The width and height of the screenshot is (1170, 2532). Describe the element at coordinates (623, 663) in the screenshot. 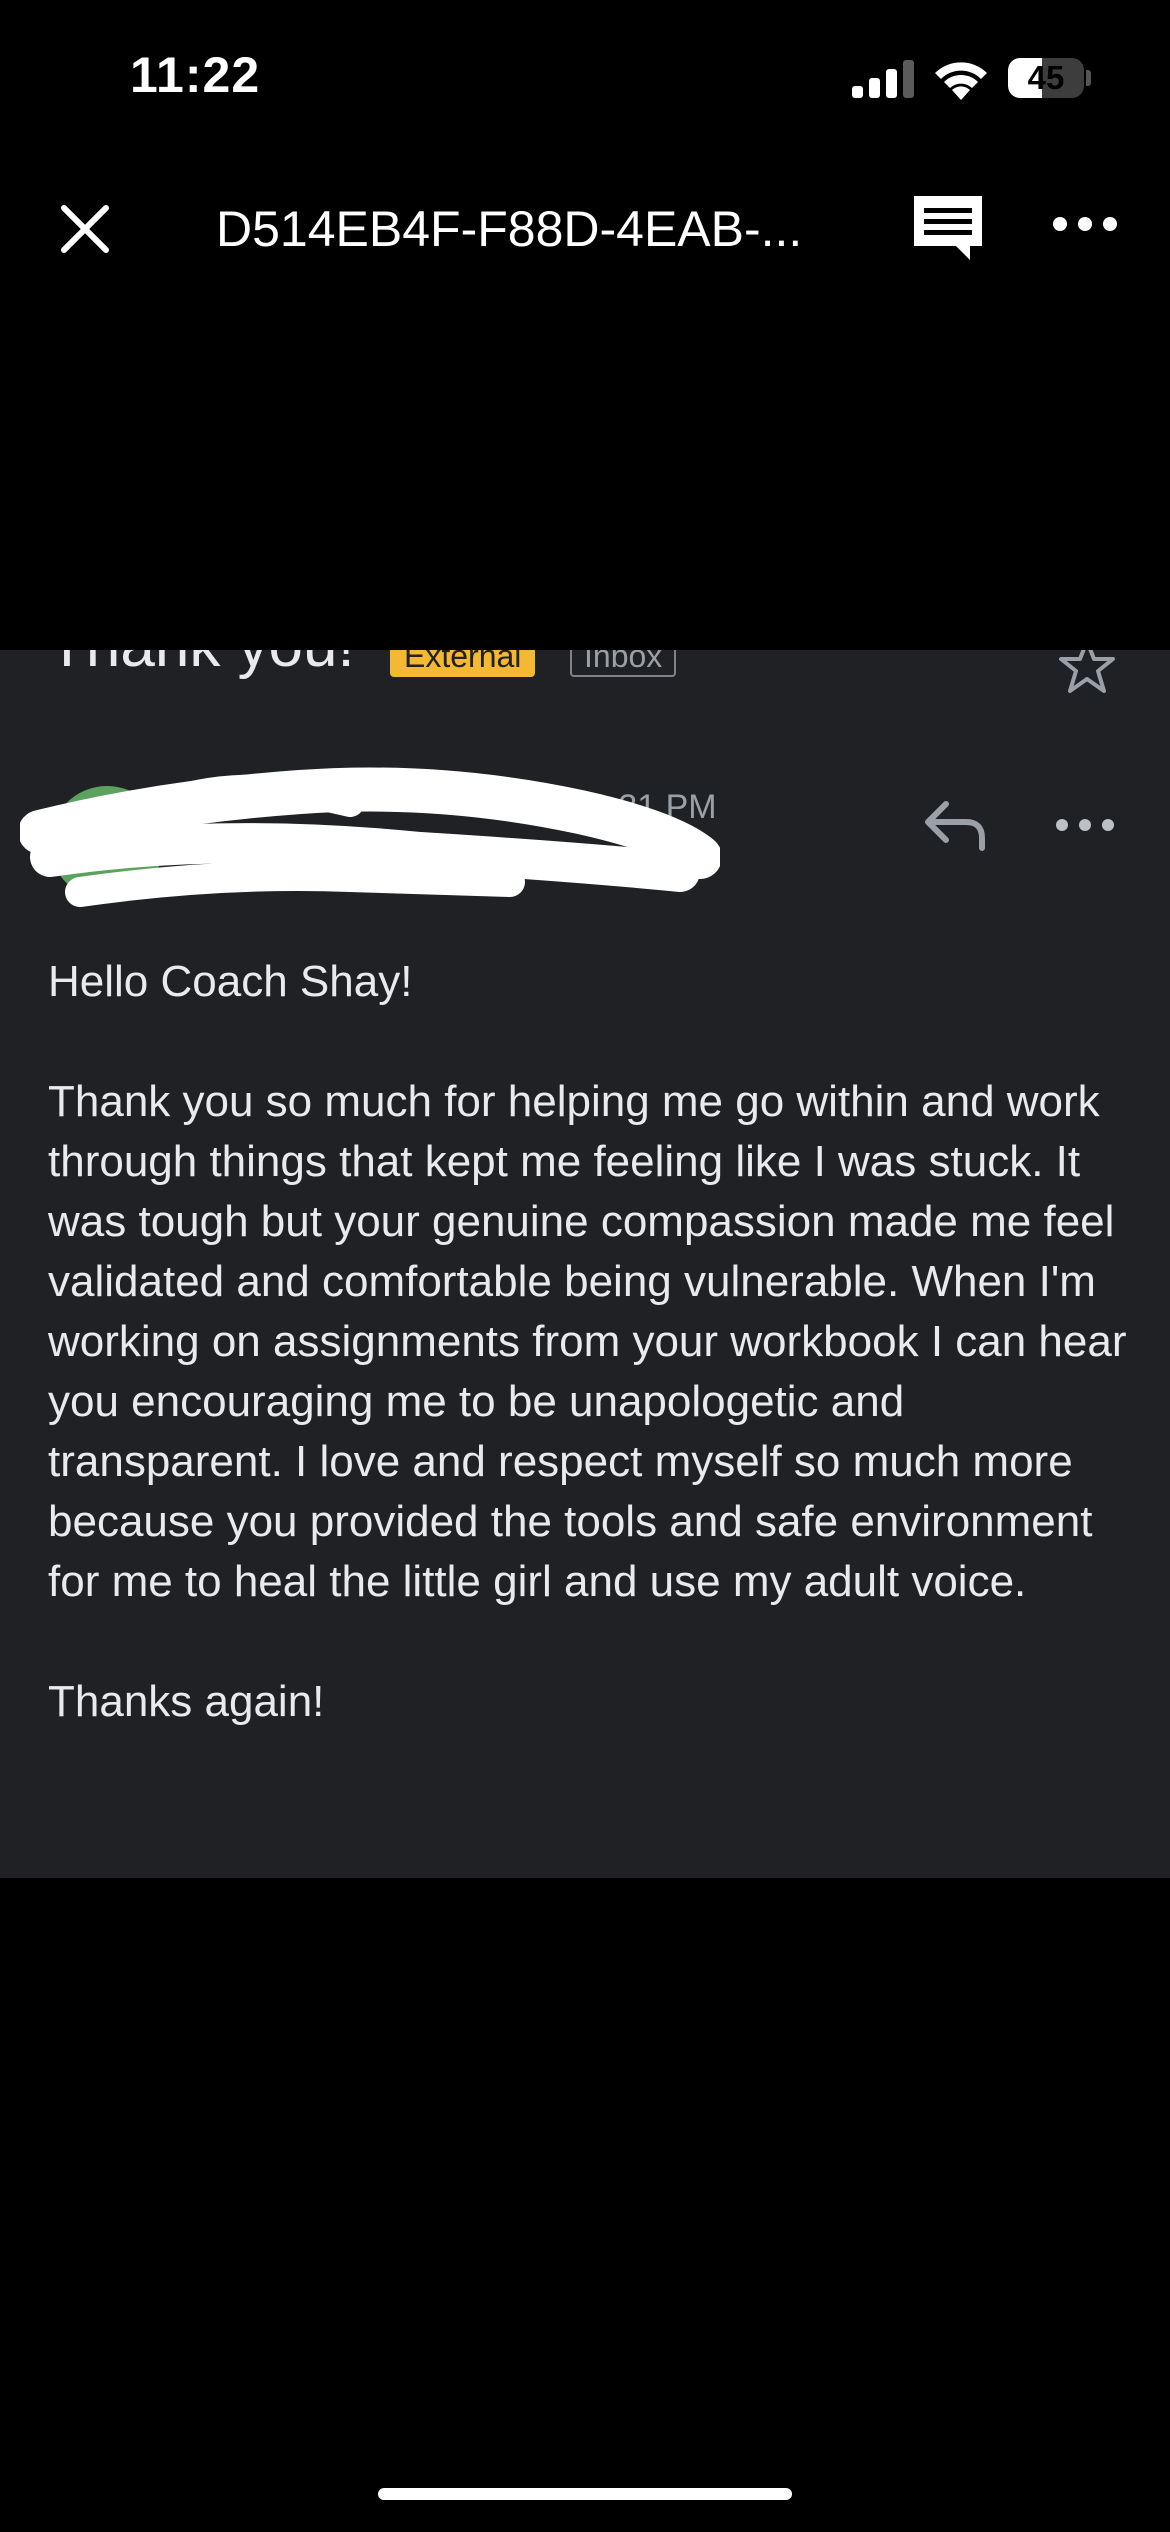

I see `inbox-label: Inbox` at that location.